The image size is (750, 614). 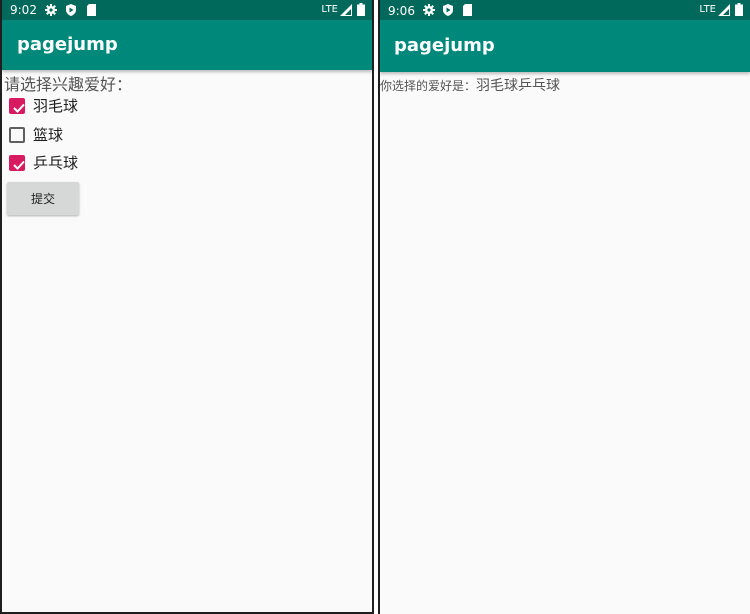 I want to click on result-label: 你选择的爱好是：, so click(x=428, y=86).